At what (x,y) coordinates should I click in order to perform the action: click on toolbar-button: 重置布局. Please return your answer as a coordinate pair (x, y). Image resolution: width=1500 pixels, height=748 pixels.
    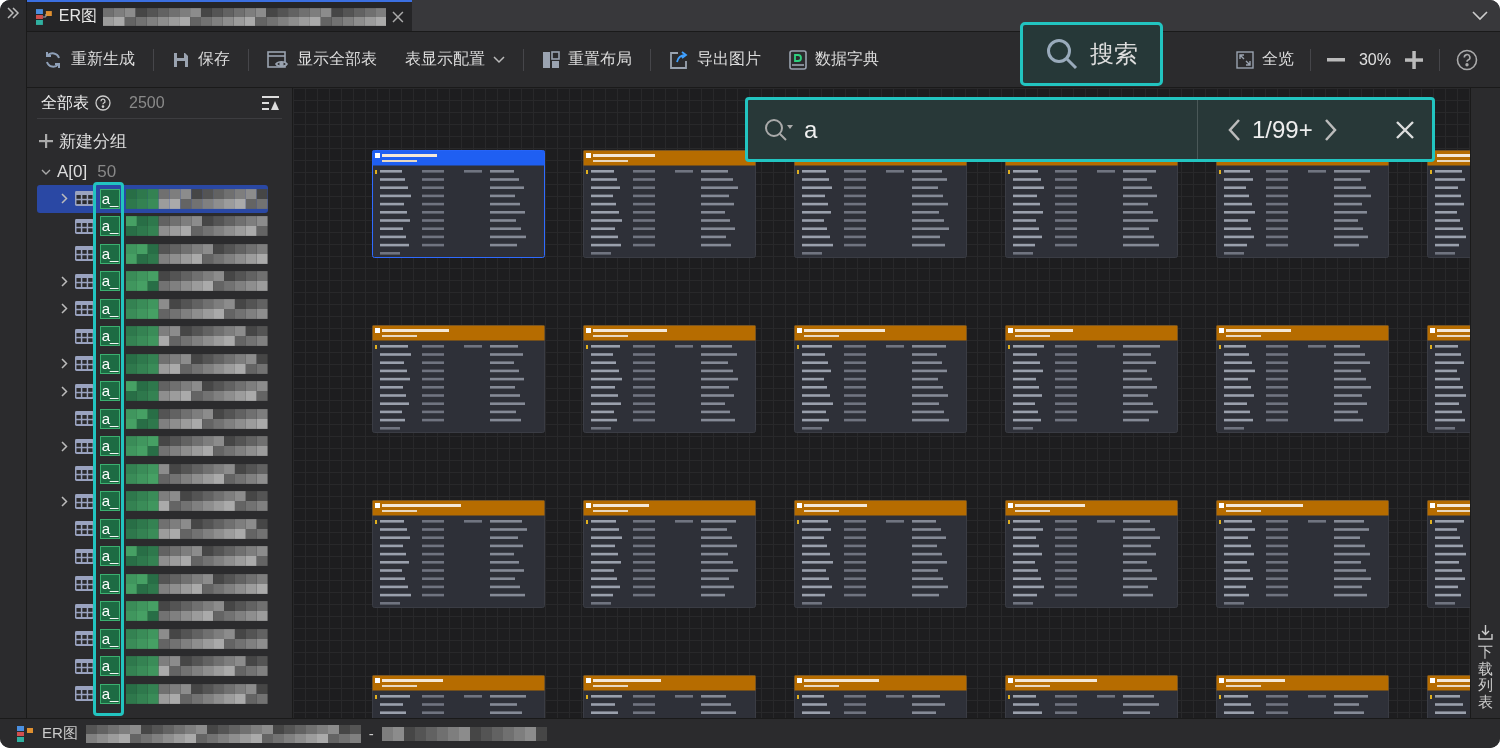
    Looking at the image, I should click on (587, 59).